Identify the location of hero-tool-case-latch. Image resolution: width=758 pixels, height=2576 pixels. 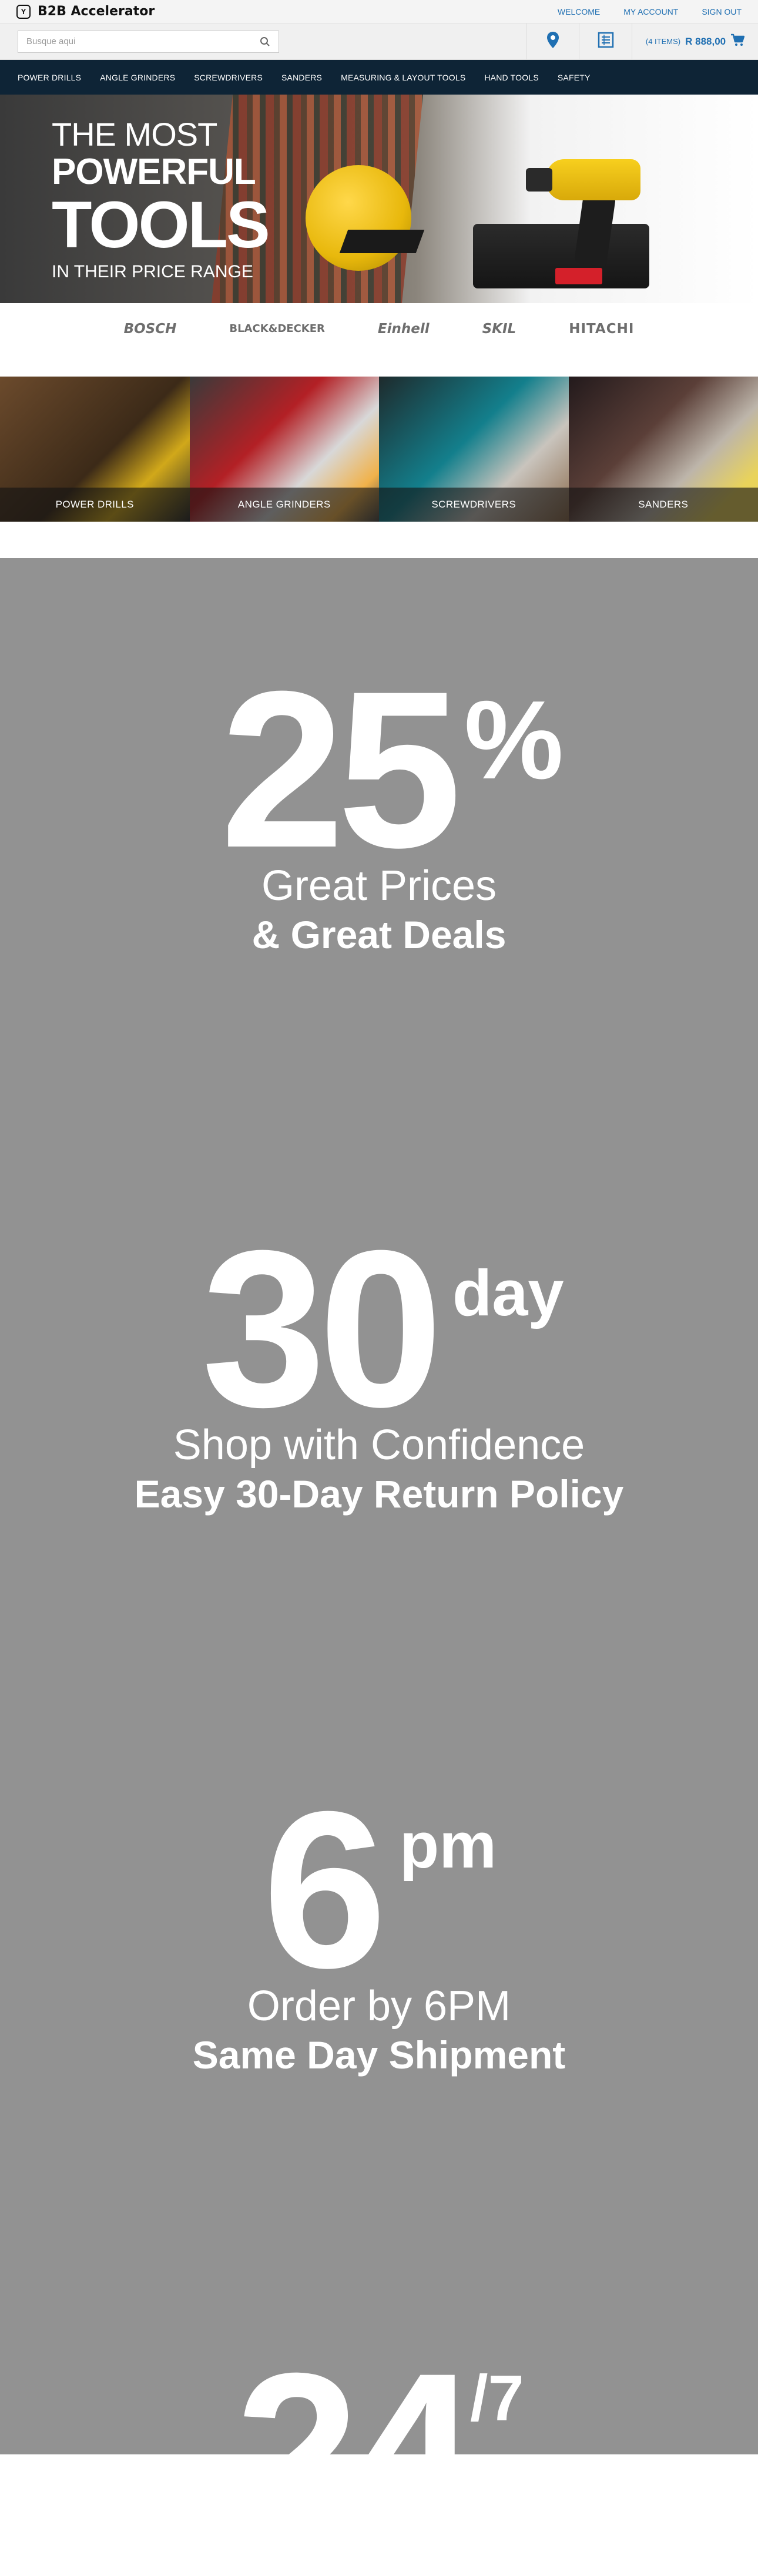
(578, 276).